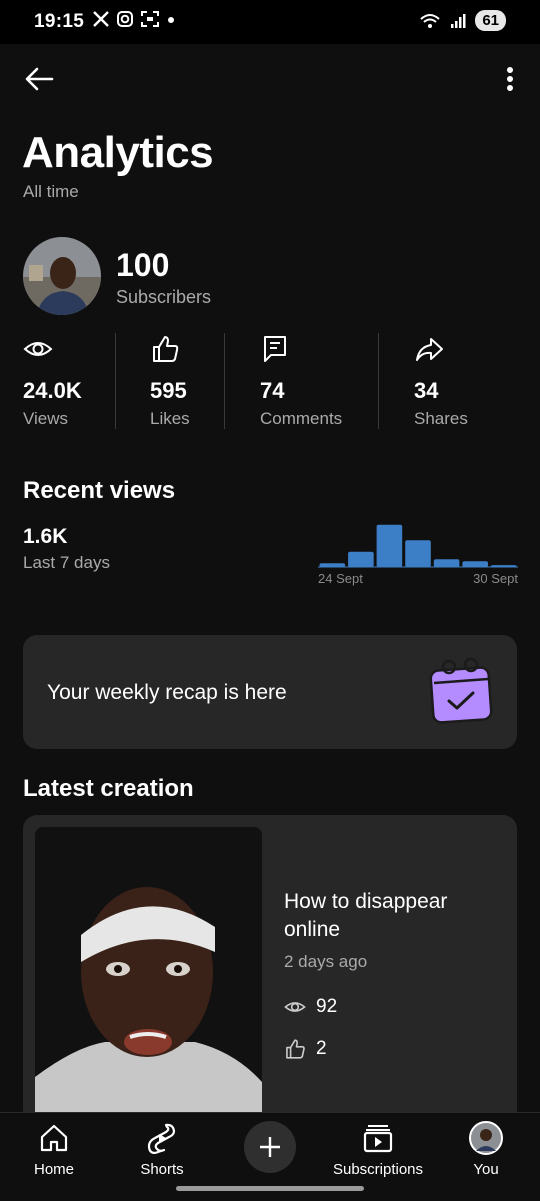 This screenshot has width=540, height=1201. Describe the element at coordinates (170, 418) in the screenshot. I see `stat-likes-label: Likes` at that location.